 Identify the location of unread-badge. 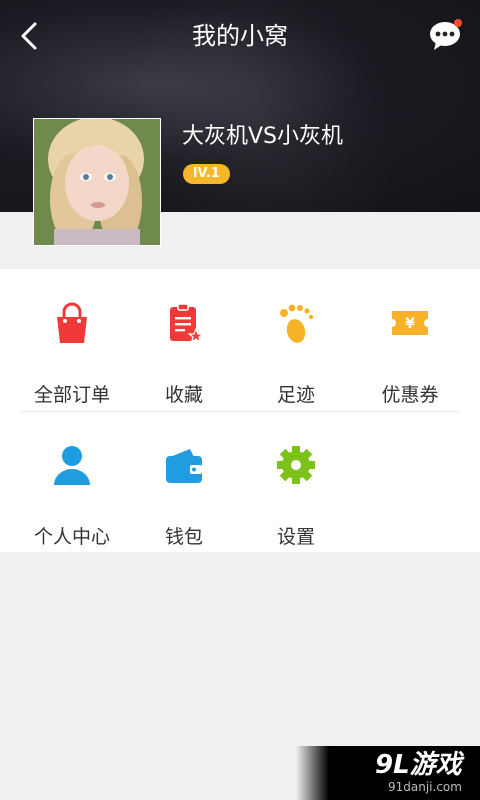
(458, 23).